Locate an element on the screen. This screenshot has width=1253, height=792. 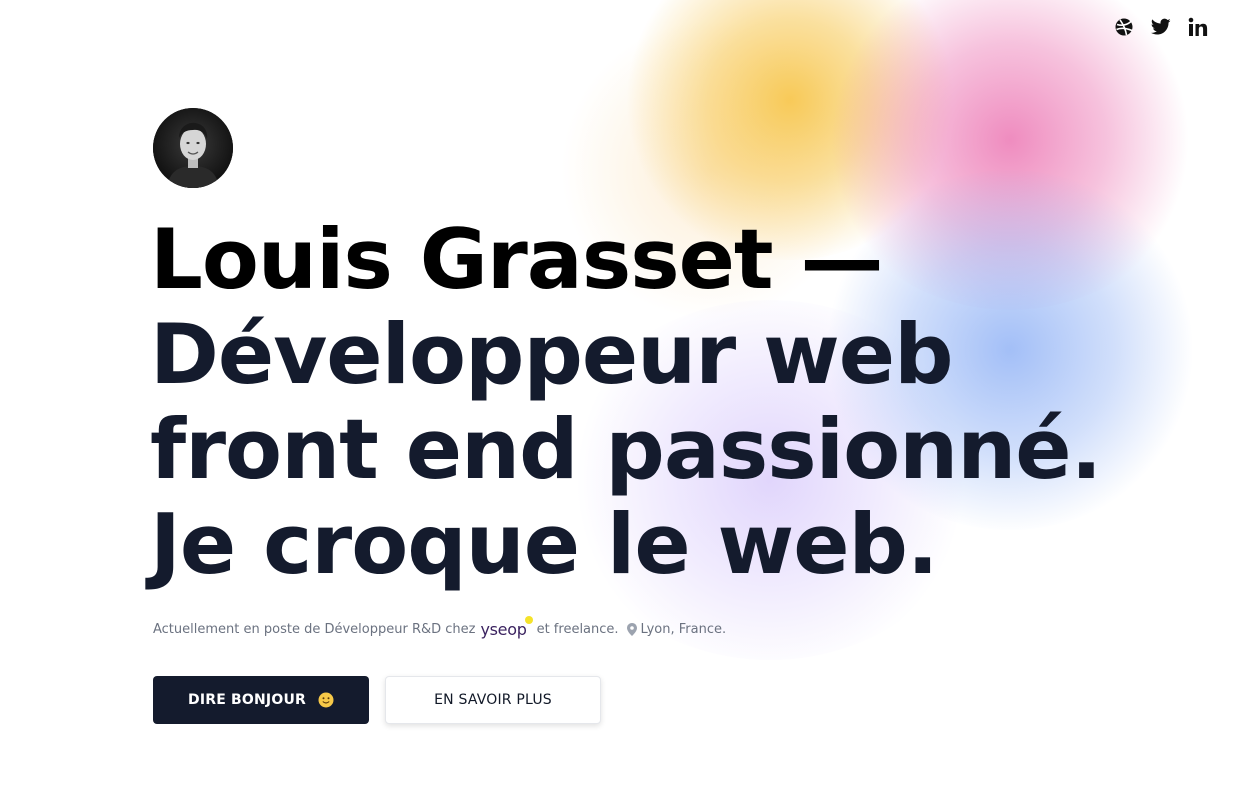
yseop-logo-text: yseop is located at coordinates (503, 629).